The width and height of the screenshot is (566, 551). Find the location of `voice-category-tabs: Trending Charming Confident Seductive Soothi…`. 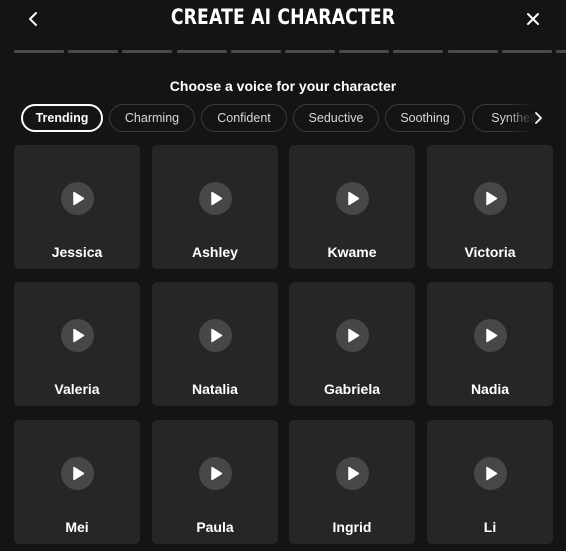

voice-category-tabs: Trending Charming Confident Seductive Soothi… is located at coordinates (287, 118).